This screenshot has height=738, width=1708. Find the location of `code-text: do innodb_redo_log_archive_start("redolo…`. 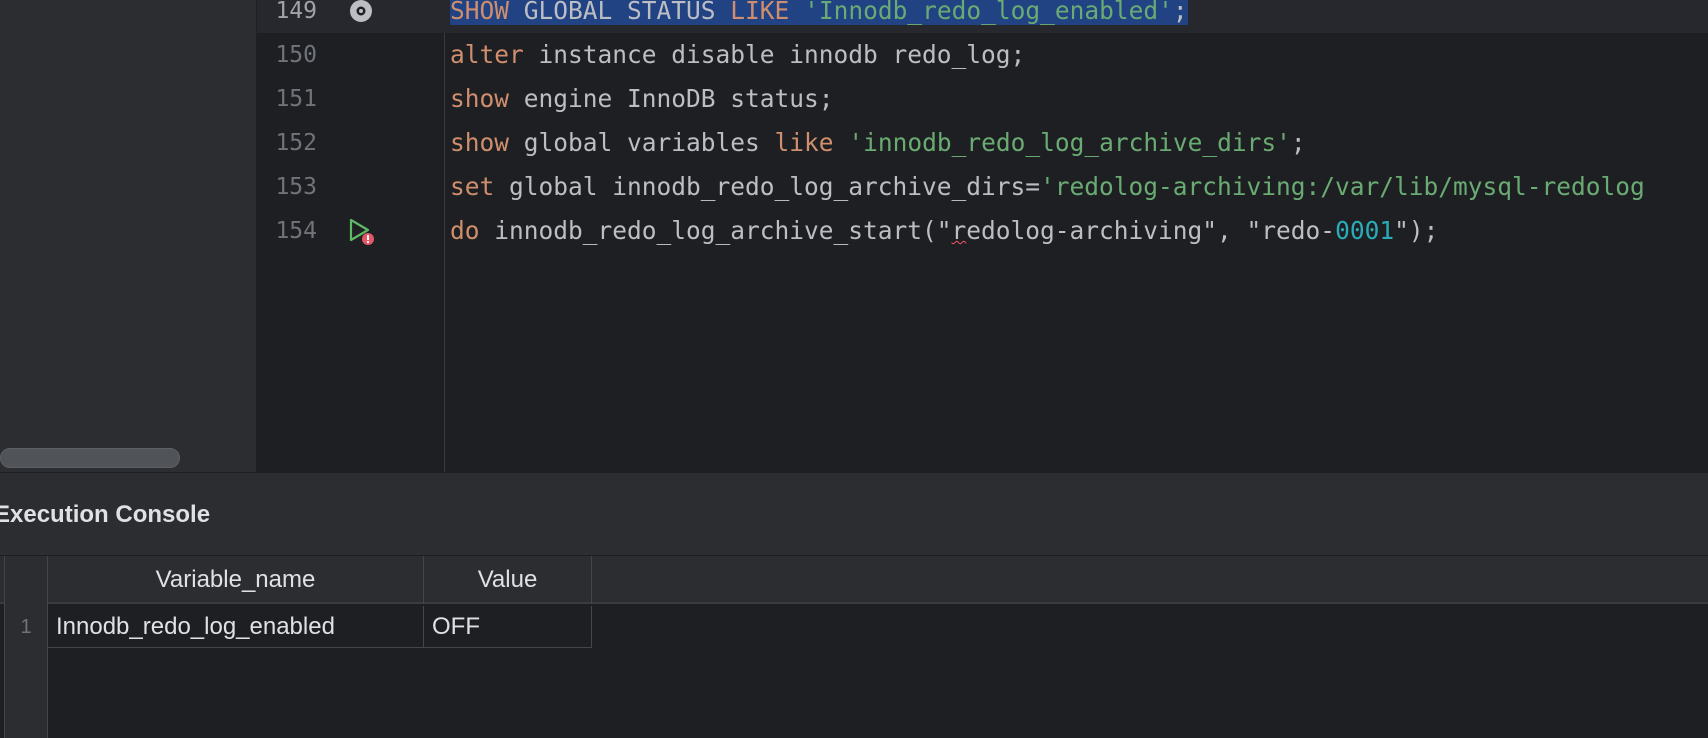

code-text: do innodb_redo_log_archive_start("redolo… is located at coordinates (944, 231).